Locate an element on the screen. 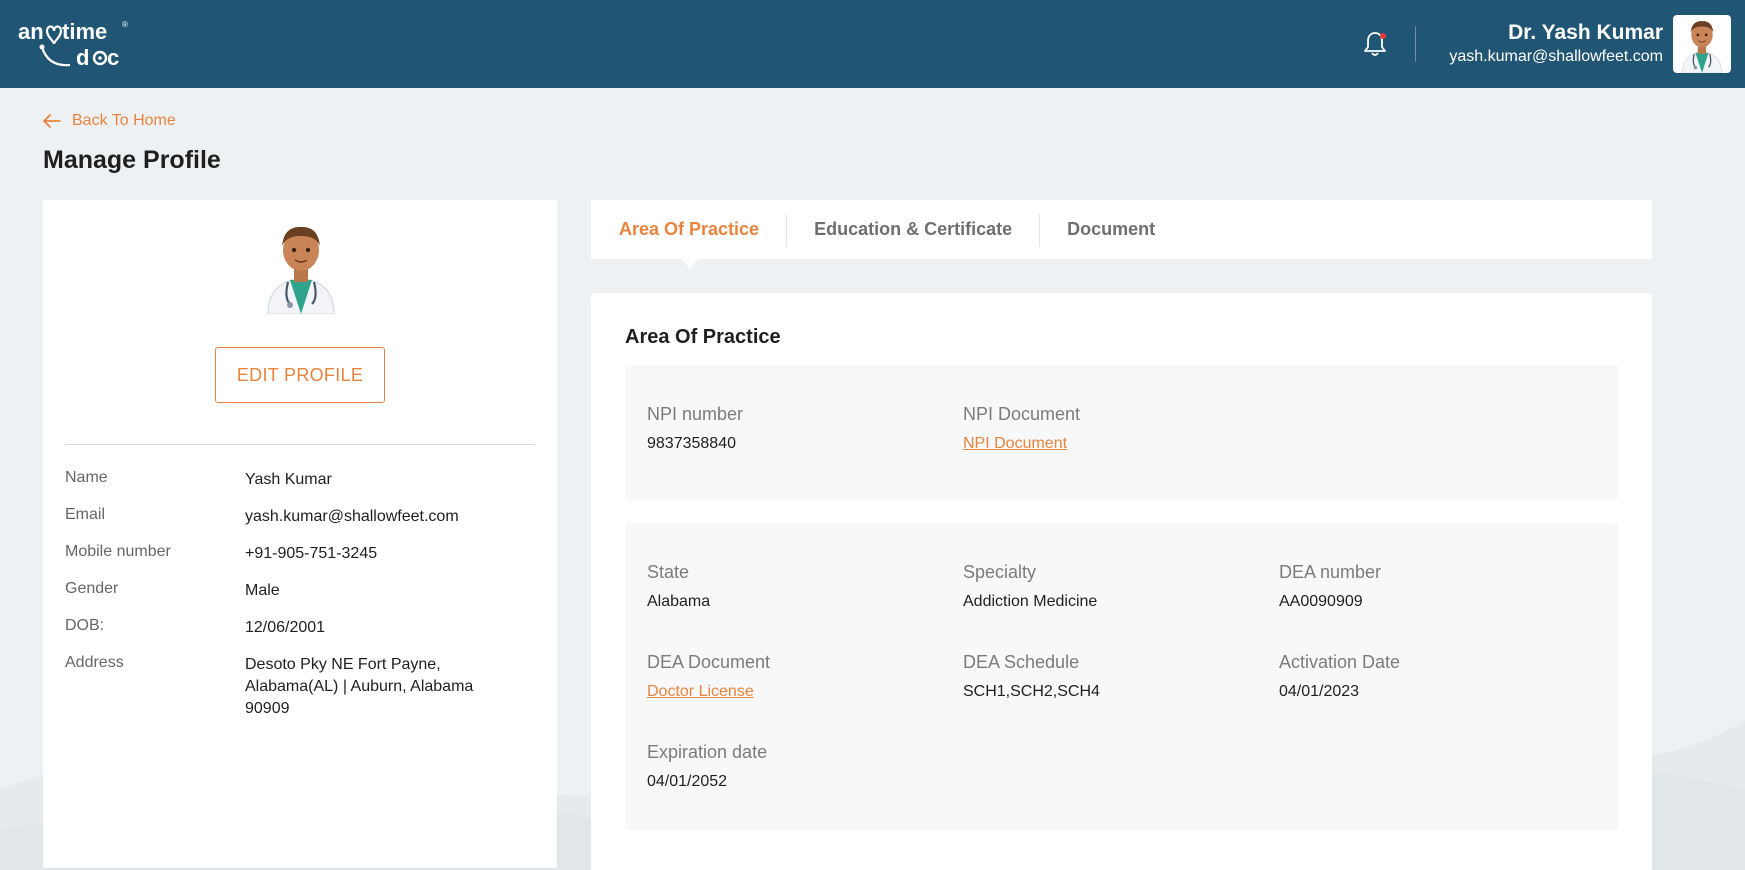 The image size is (1745, 870). profile-divider is located at coordinates (300, 444).